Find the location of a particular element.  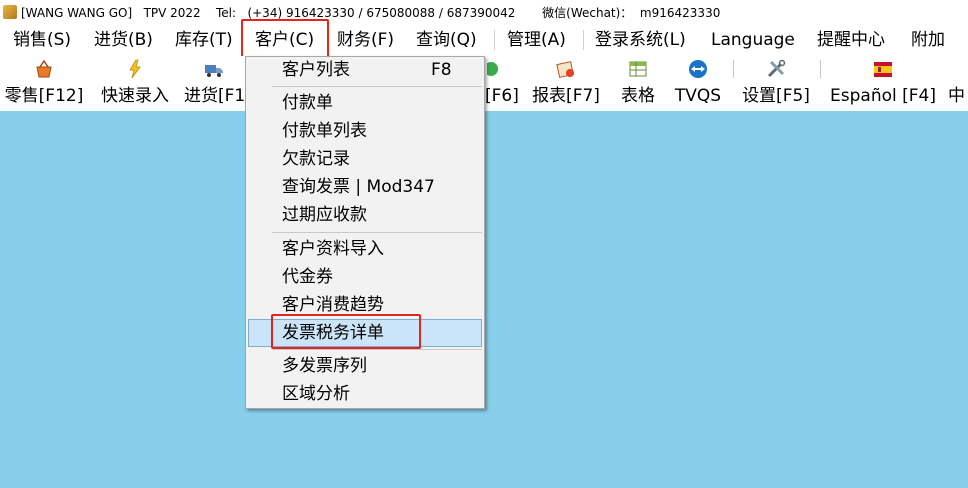

toolbar-table: 表格 is located at coordinates (638, 83).